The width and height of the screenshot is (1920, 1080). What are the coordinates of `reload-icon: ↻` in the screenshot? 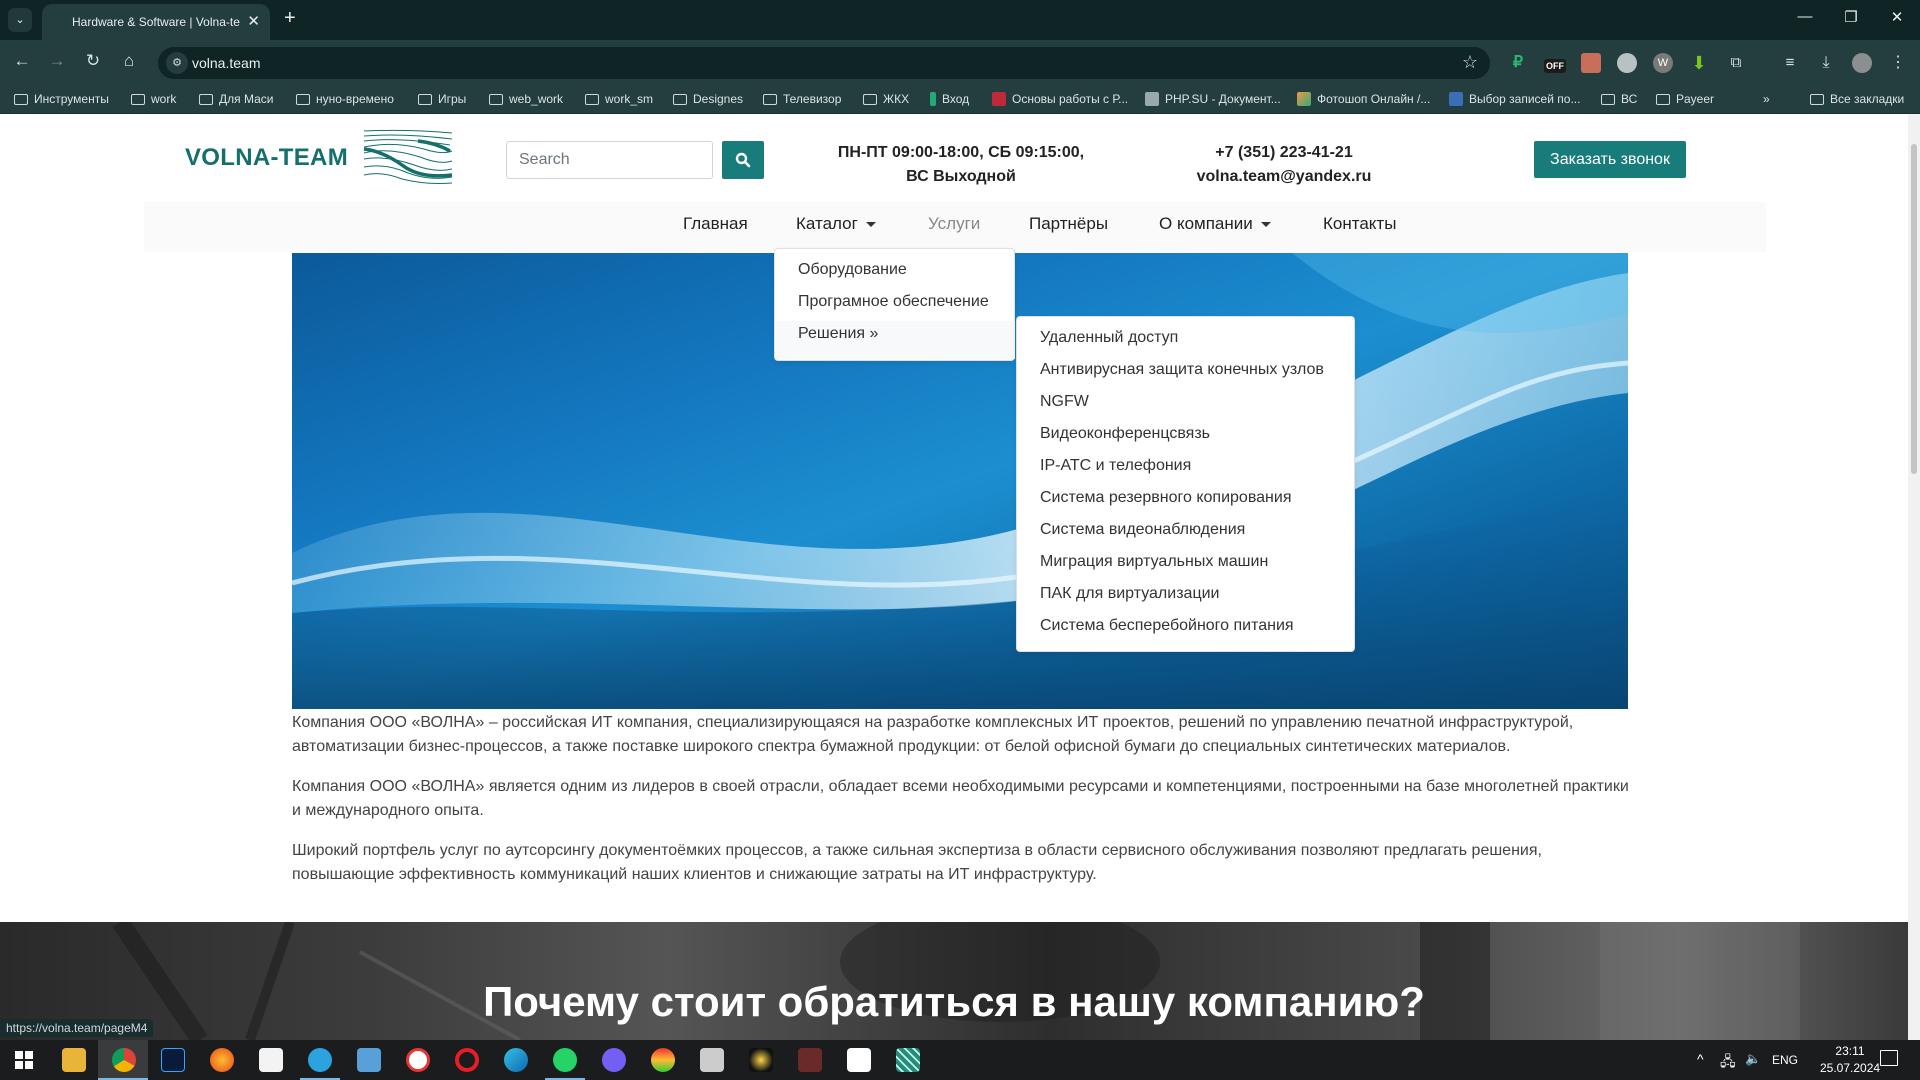 It's located at (93, 61).